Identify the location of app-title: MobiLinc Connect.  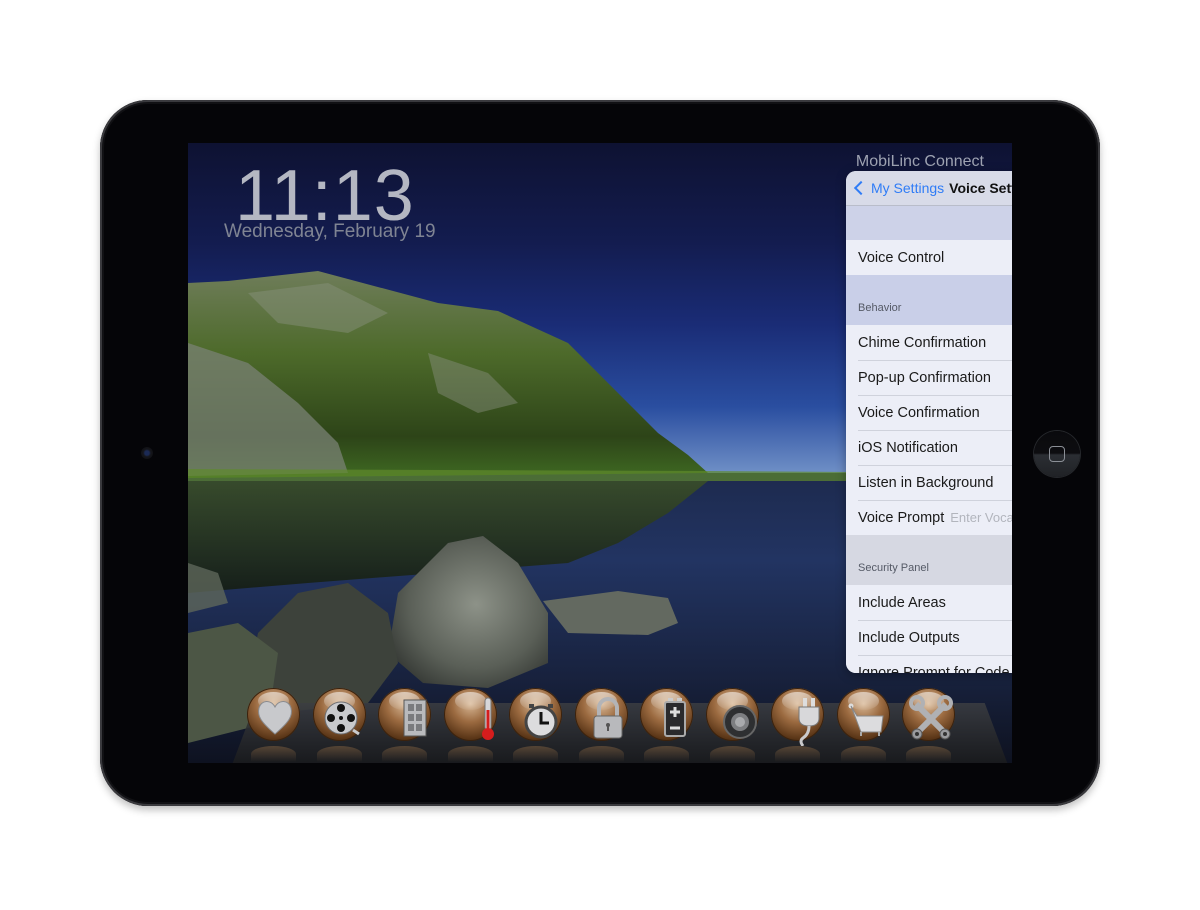
(919, 161).